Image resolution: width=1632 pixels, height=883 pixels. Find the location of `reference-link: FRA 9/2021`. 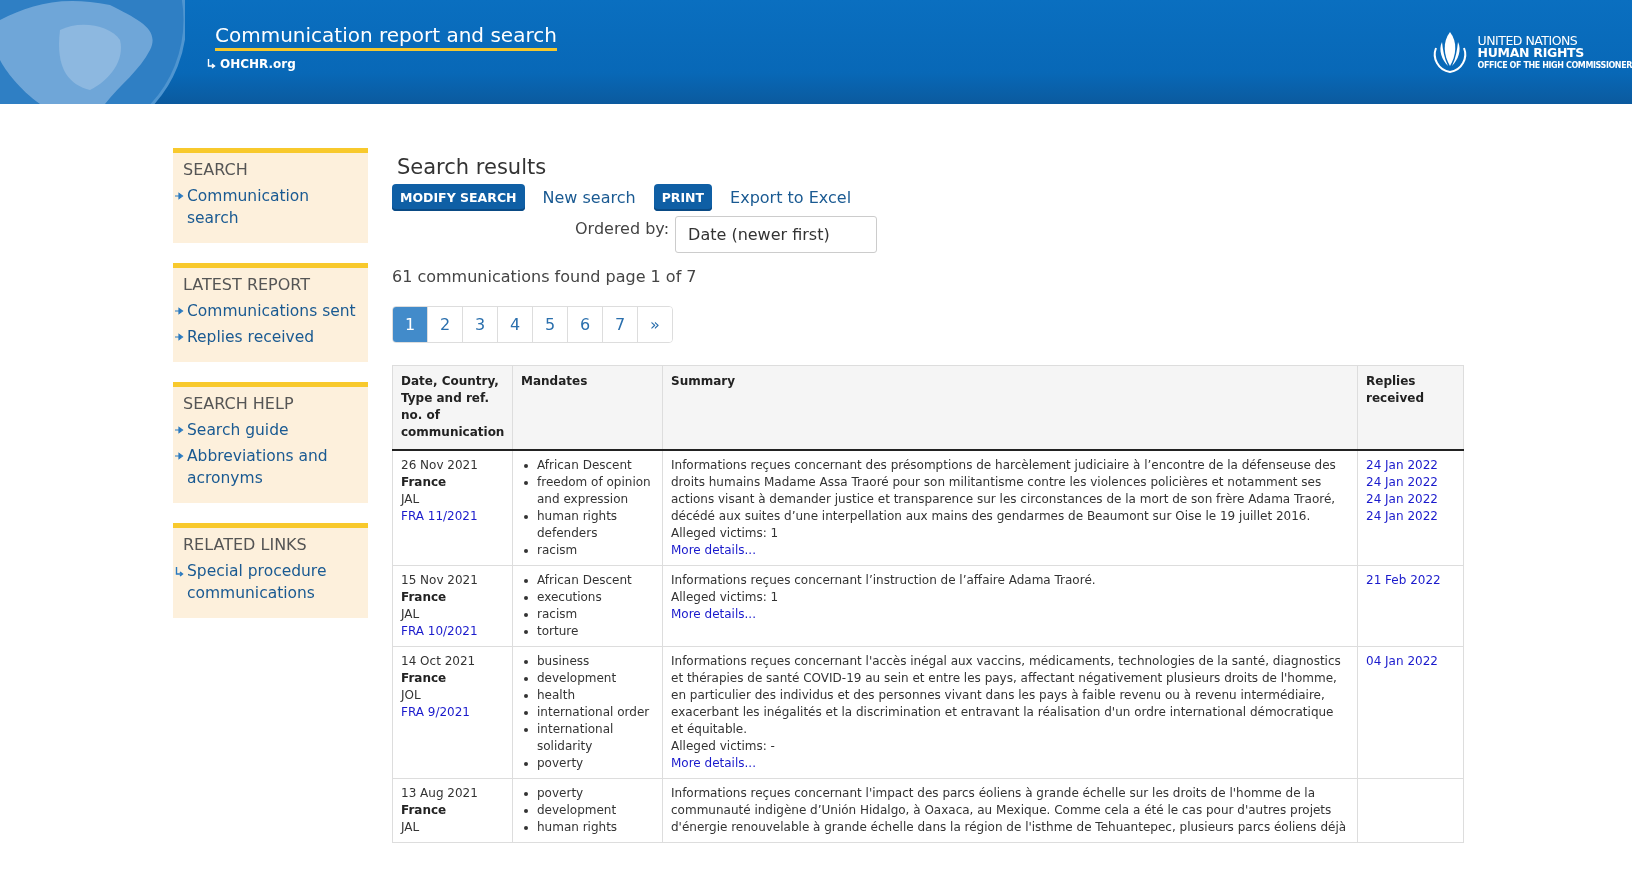

reference-link: FRA 9/2021 is located at coordinates (435, 712).